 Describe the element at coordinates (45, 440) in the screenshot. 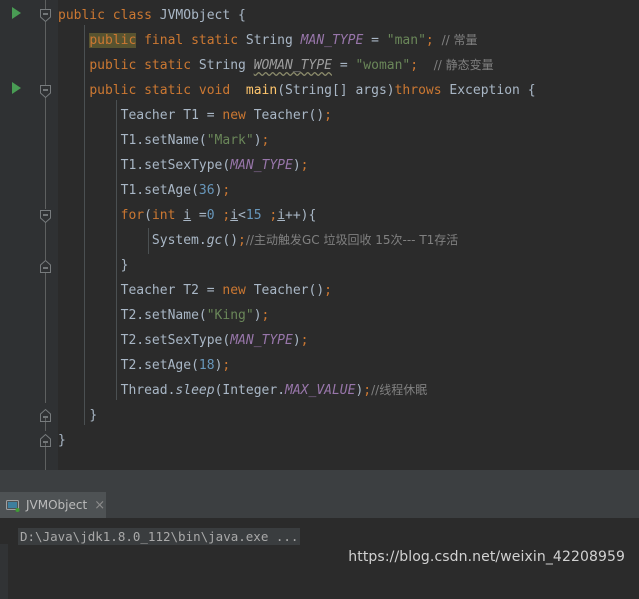

I see `fold-class-close-icon` at that location.